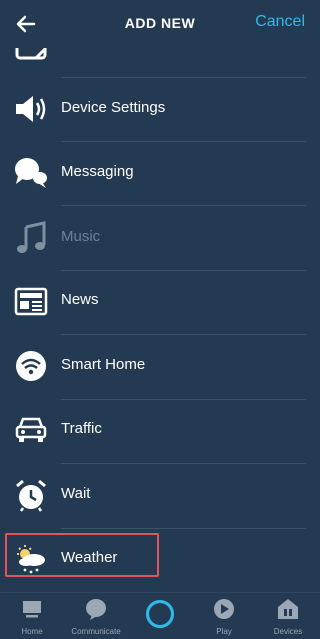  What do you see at coordinates (32, 609) in the screenshot?
I see `home-icon` at bounding box center [32, 609].